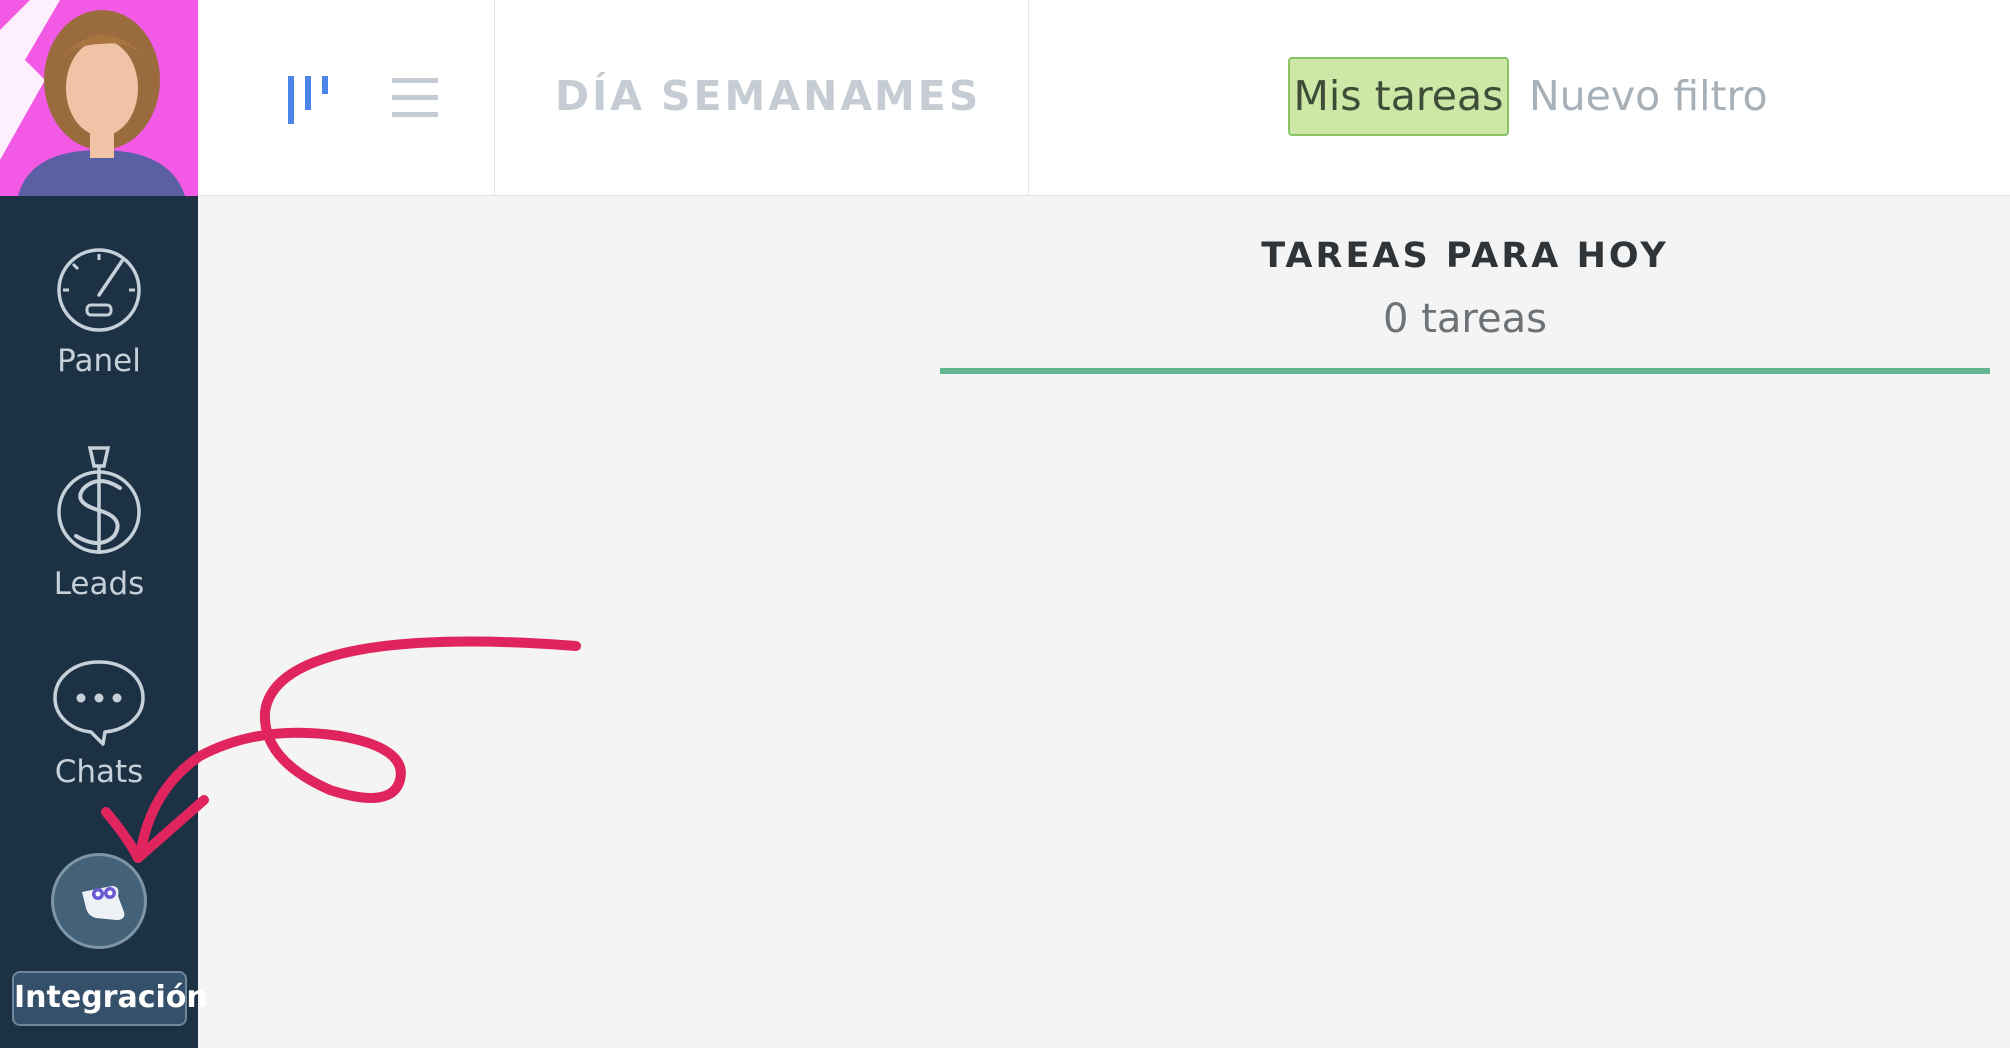 This screenshot has width=2010, height=1048. I want to click on annotation-arrow-icon, so click(341, 749).